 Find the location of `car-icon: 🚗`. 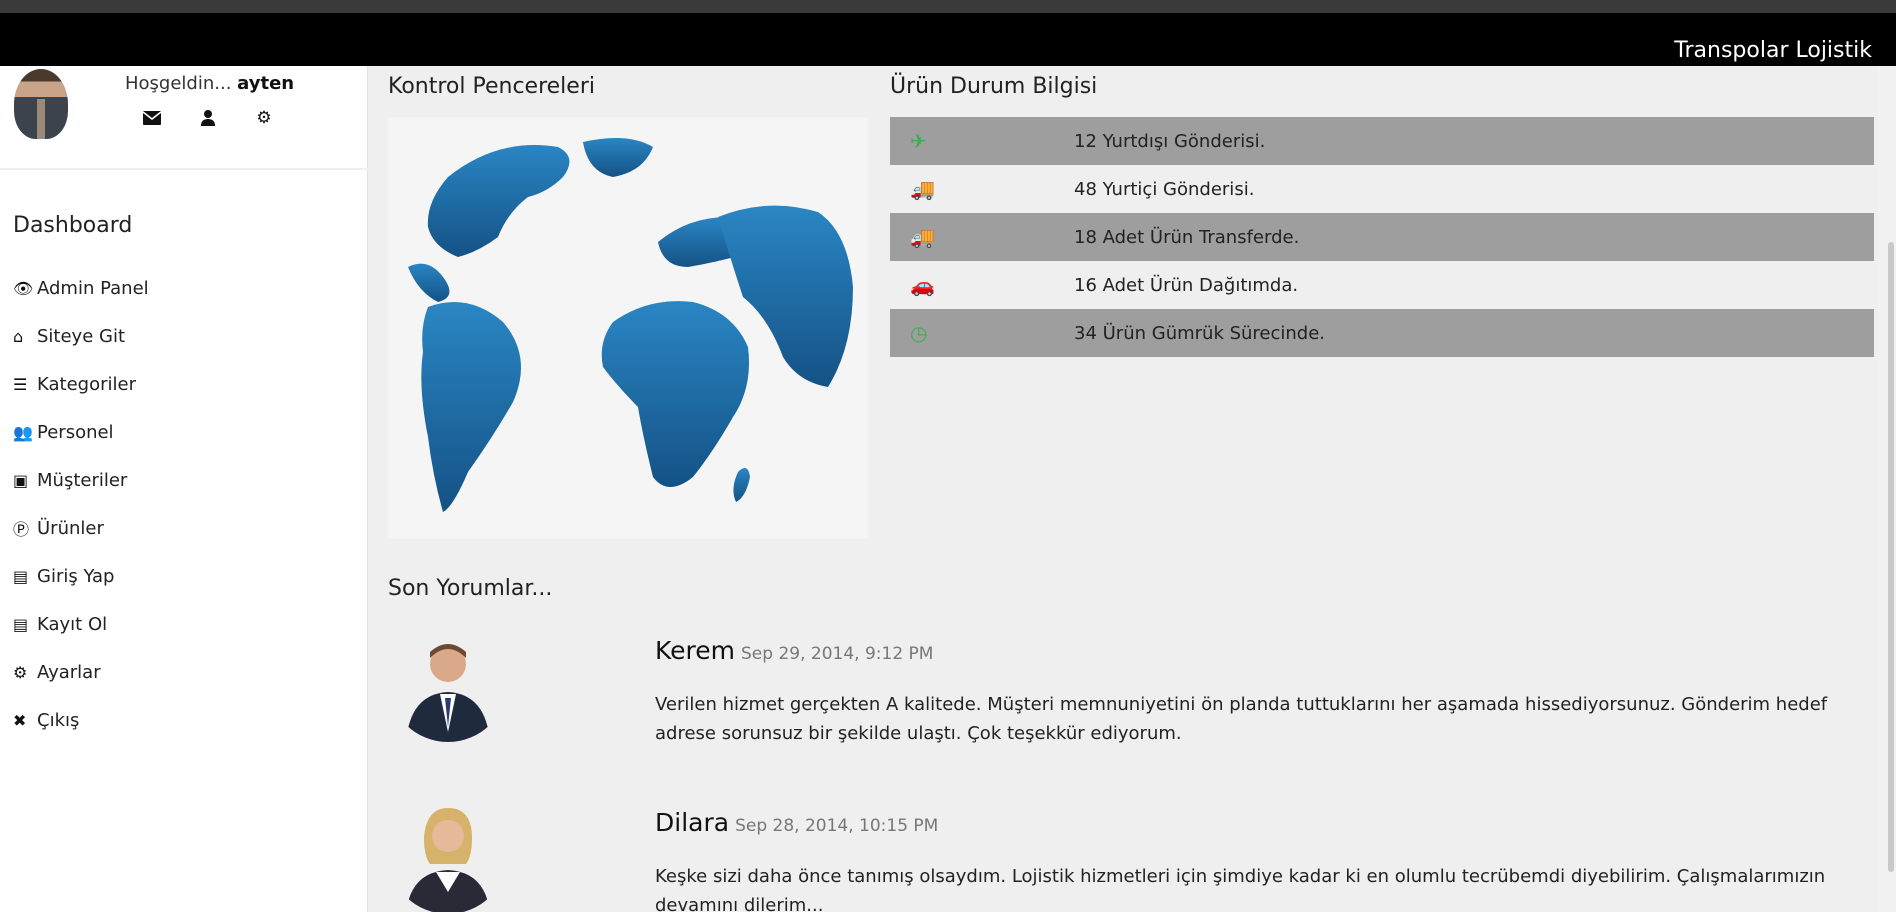

car-icon: 🚗 is located at coordinates (922, 285).